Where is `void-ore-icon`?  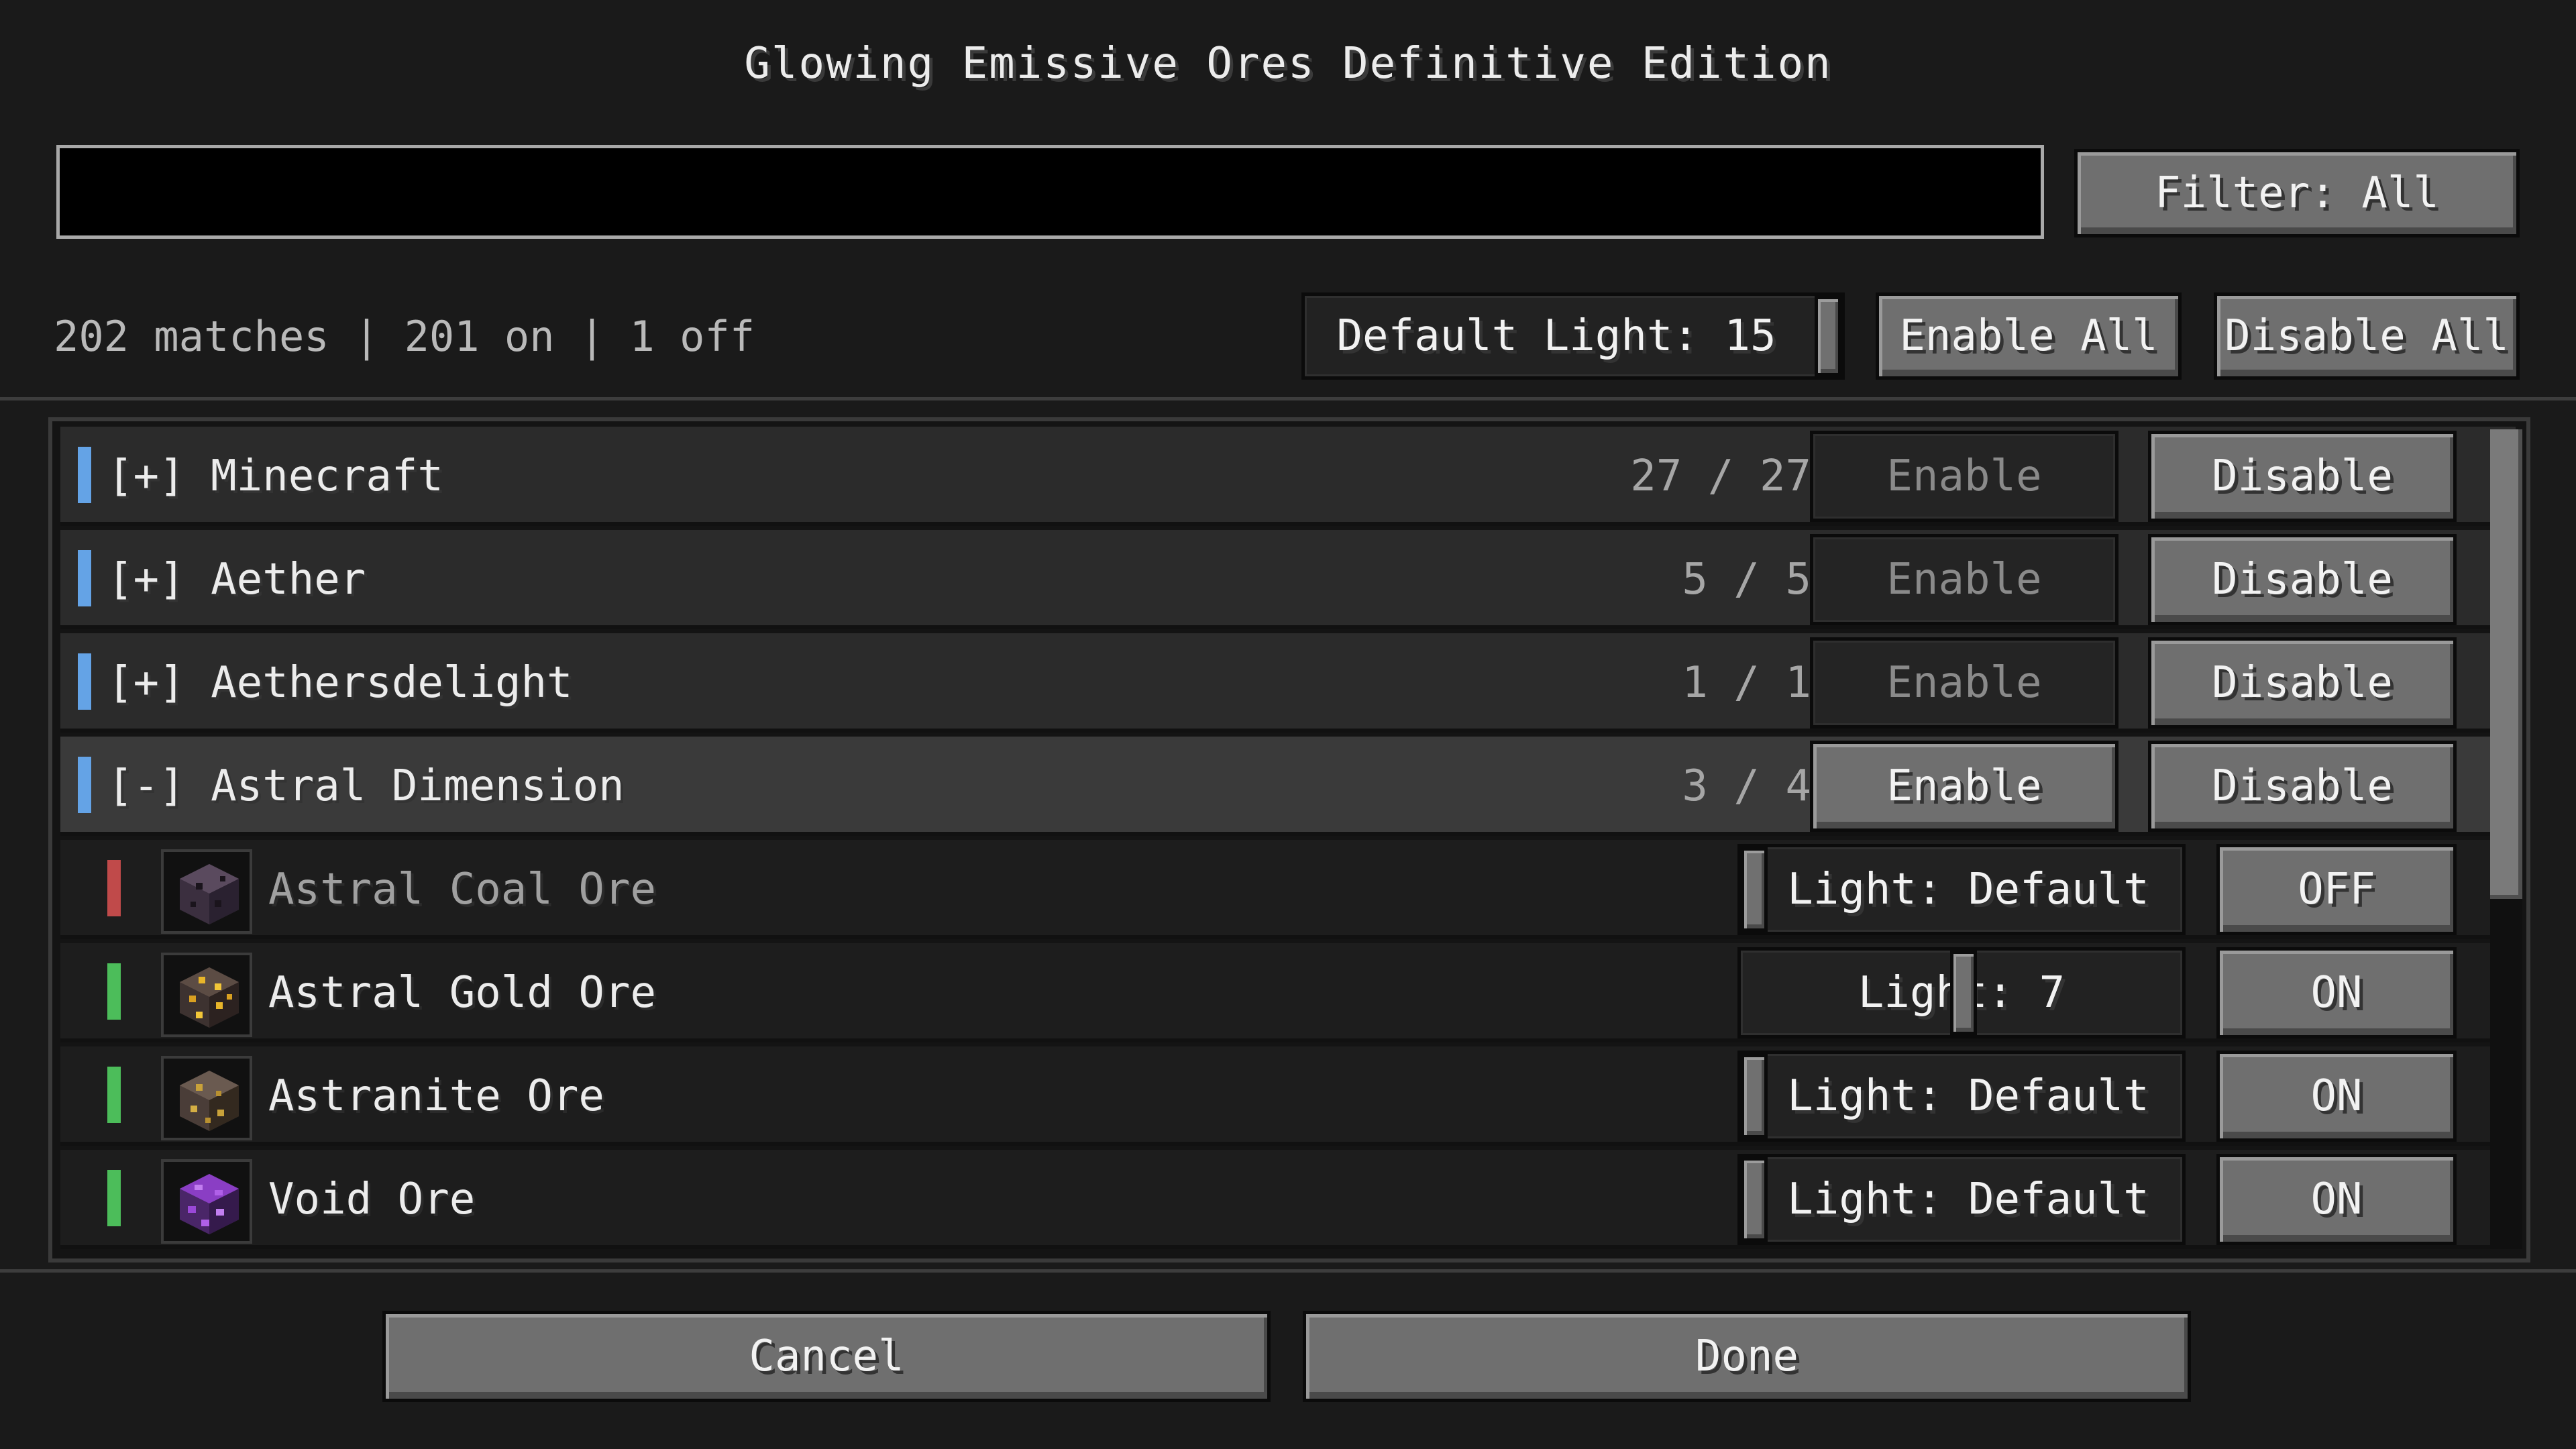 void-ore-icon is located at coordinates (206, 1201).